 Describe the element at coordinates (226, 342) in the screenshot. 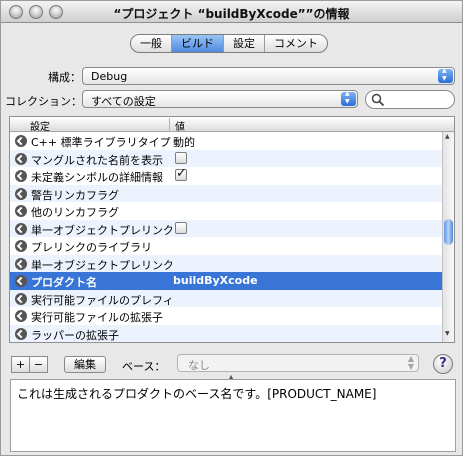

I see `table-row: プライベートヘッダーディ` at that location.